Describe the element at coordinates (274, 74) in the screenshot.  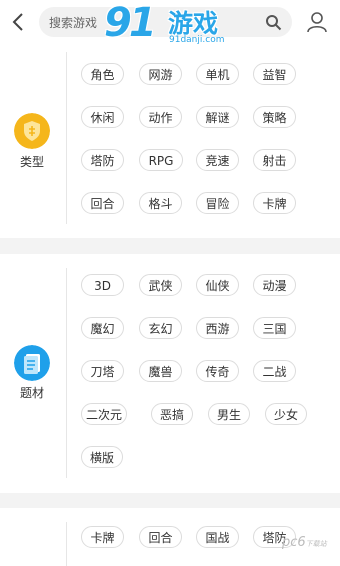
I see `tag-button: 益智` at that location.